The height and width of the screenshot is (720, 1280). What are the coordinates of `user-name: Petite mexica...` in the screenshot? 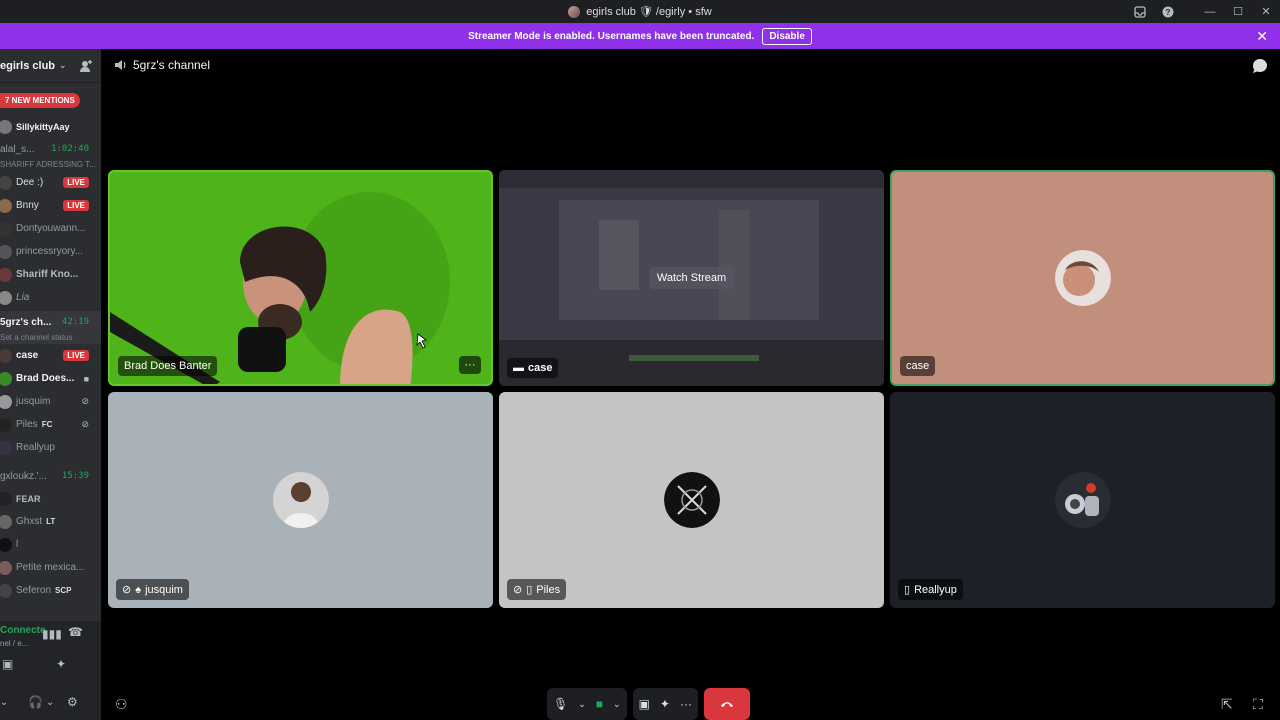 It's located at (50, 567).